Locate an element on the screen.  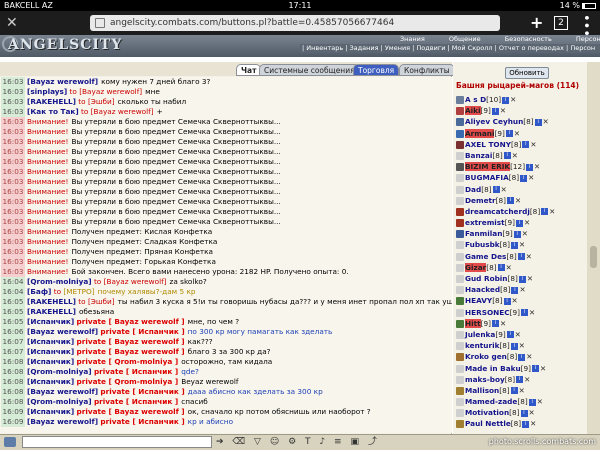
user-item: Motivation[8] i ✕ is located at coordinates (521, 412).